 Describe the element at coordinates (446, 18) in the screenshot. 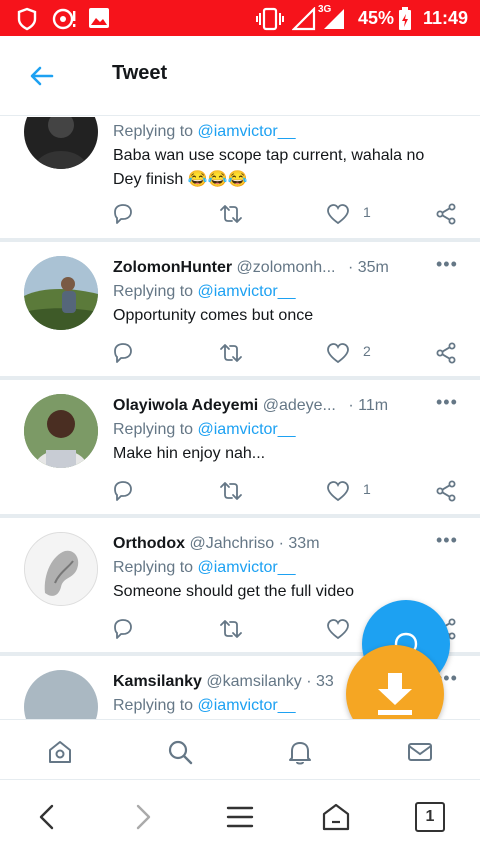

I see `clock: 11:49` at that location.